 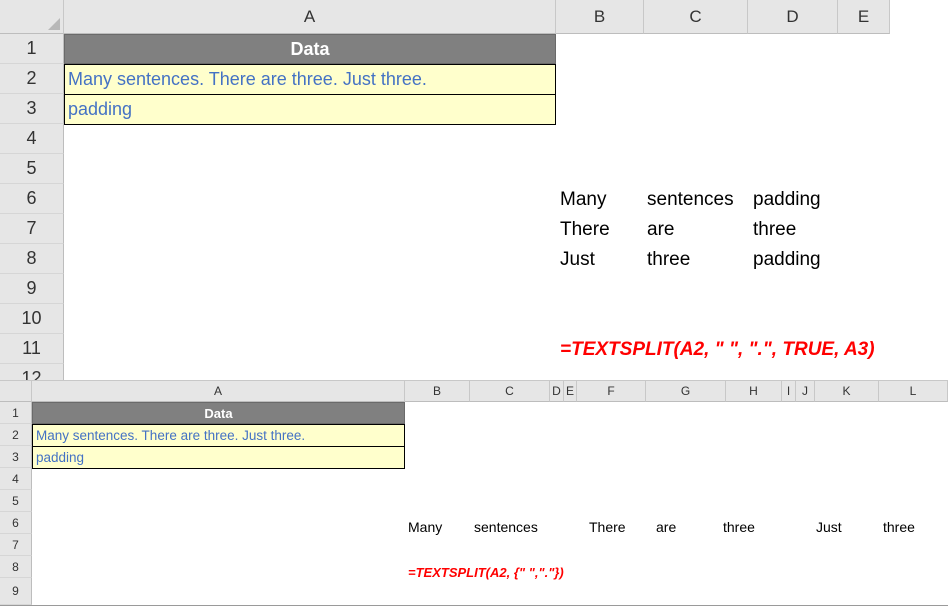 I want to click on result-cell-b7: There, so click(x=585, y=230).